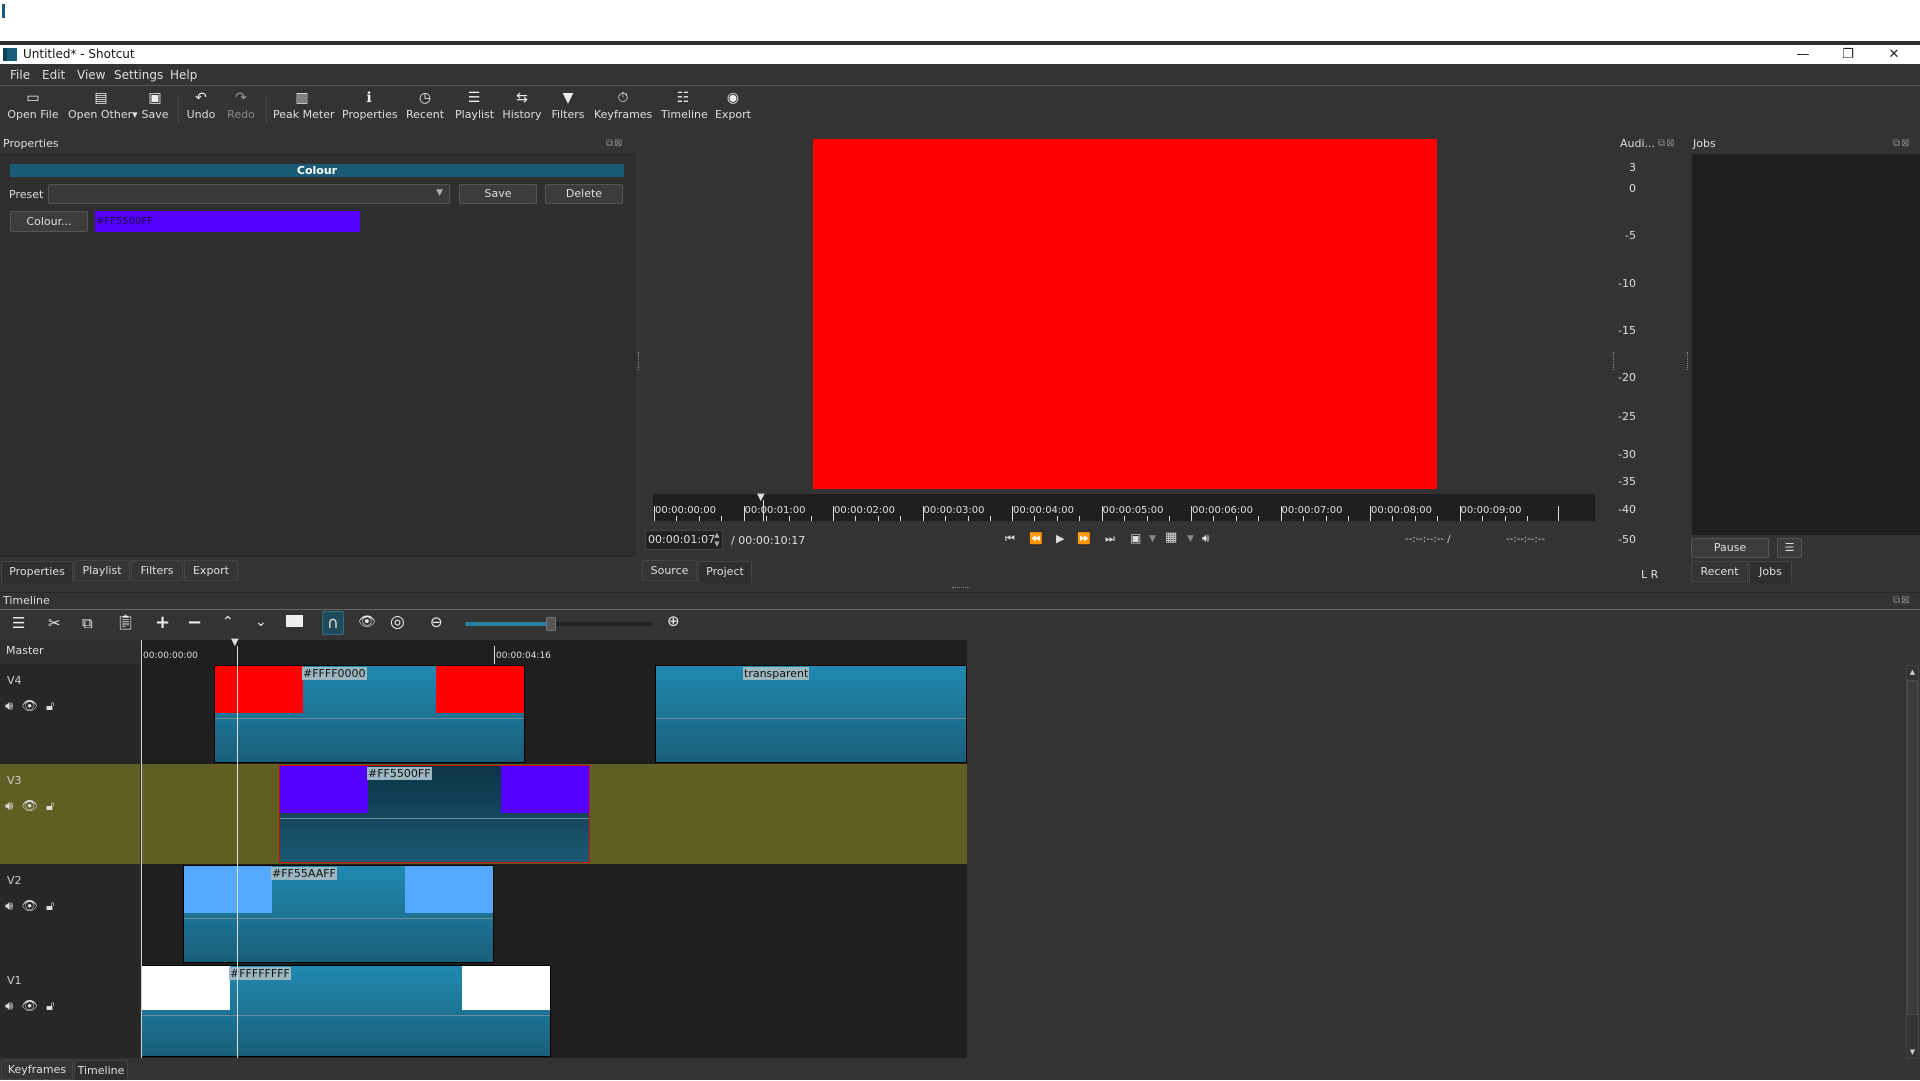 This screenshot has width=1920, height=1081. Describe the element at coordinates (102, 570) in the screenshot. I see `tab-playlist: Playlist` at that location.